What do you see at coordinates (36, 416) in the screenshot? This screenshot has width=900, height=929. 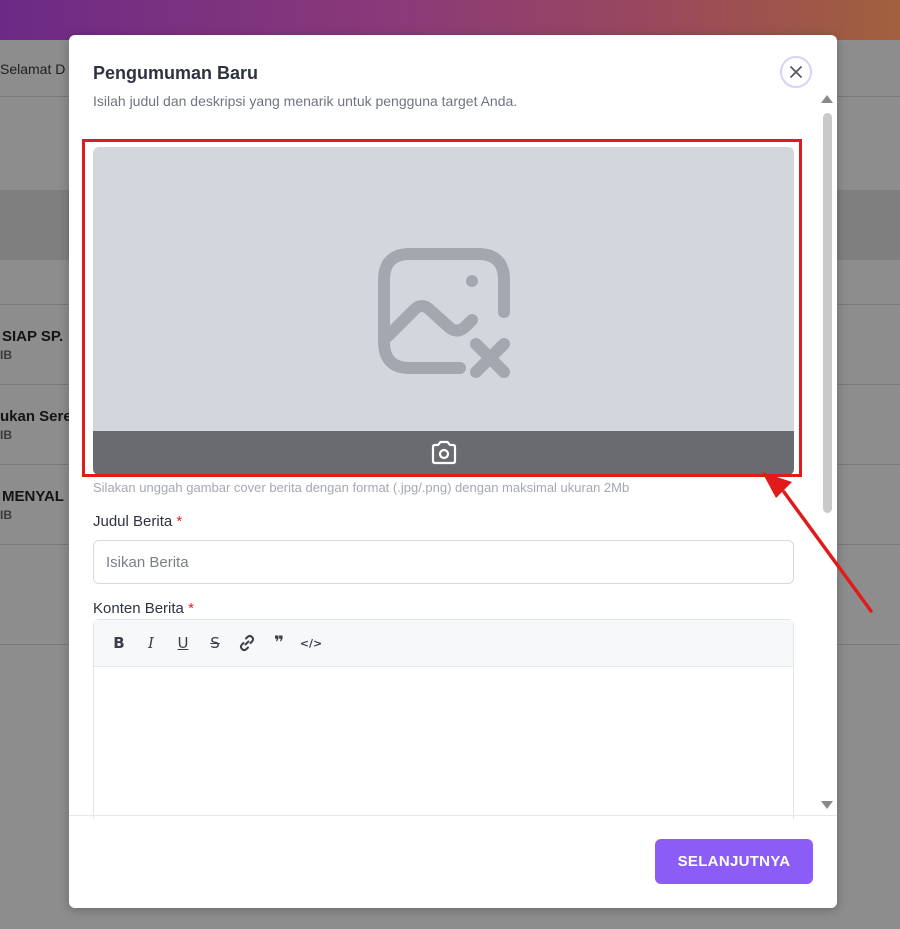 I see `background-row-title: ukan Sere` at bounding box center [36, 416].